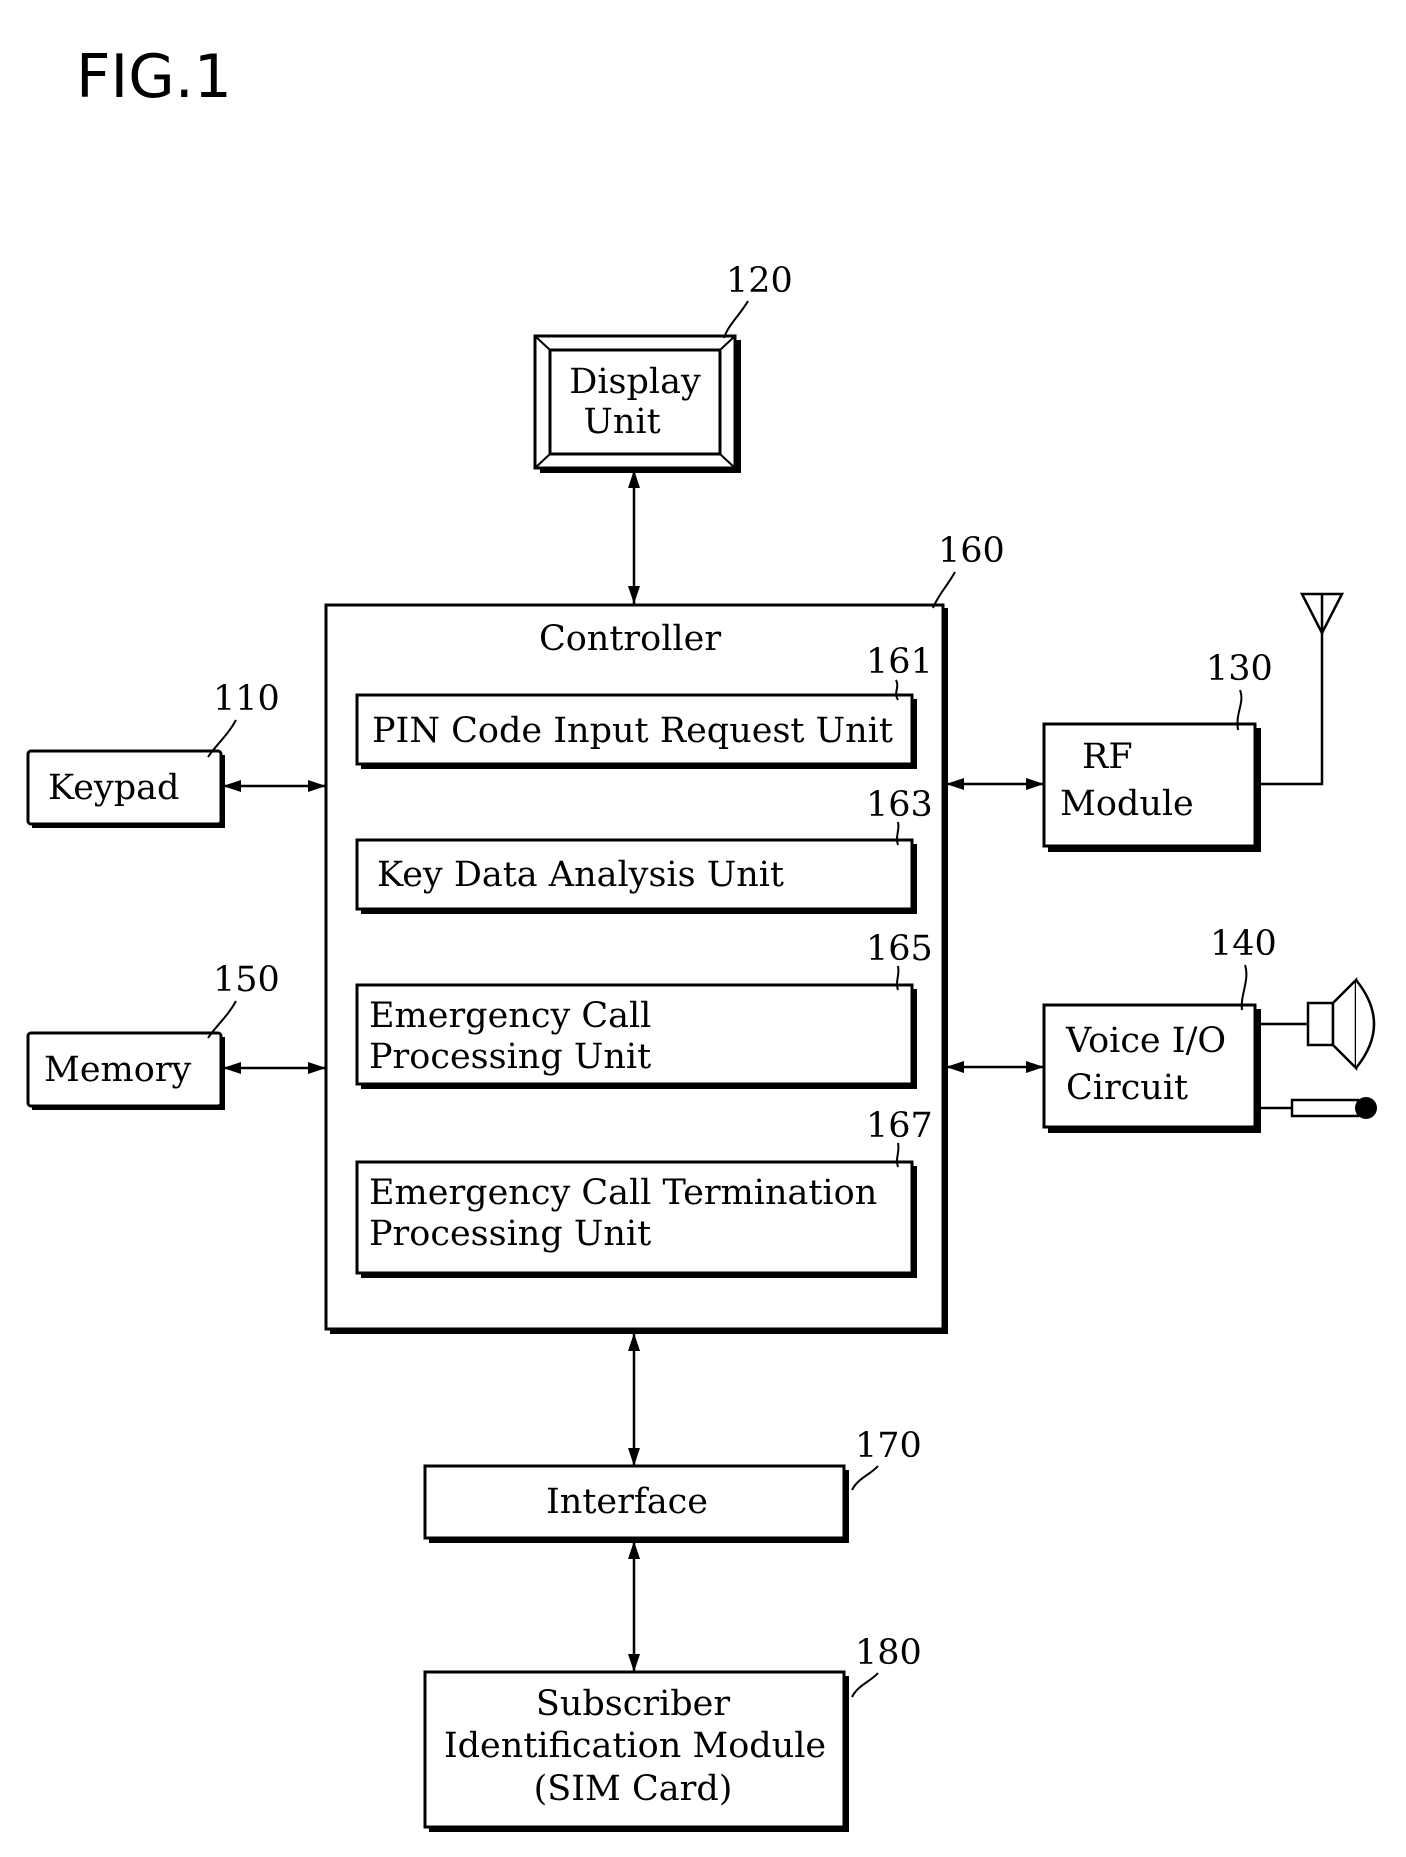  What do you see at coordinates (580, 875) in the screenshot?
I see `key-data-unit-label: Key Data Analysis Unit` at bounding box center [580, 875].